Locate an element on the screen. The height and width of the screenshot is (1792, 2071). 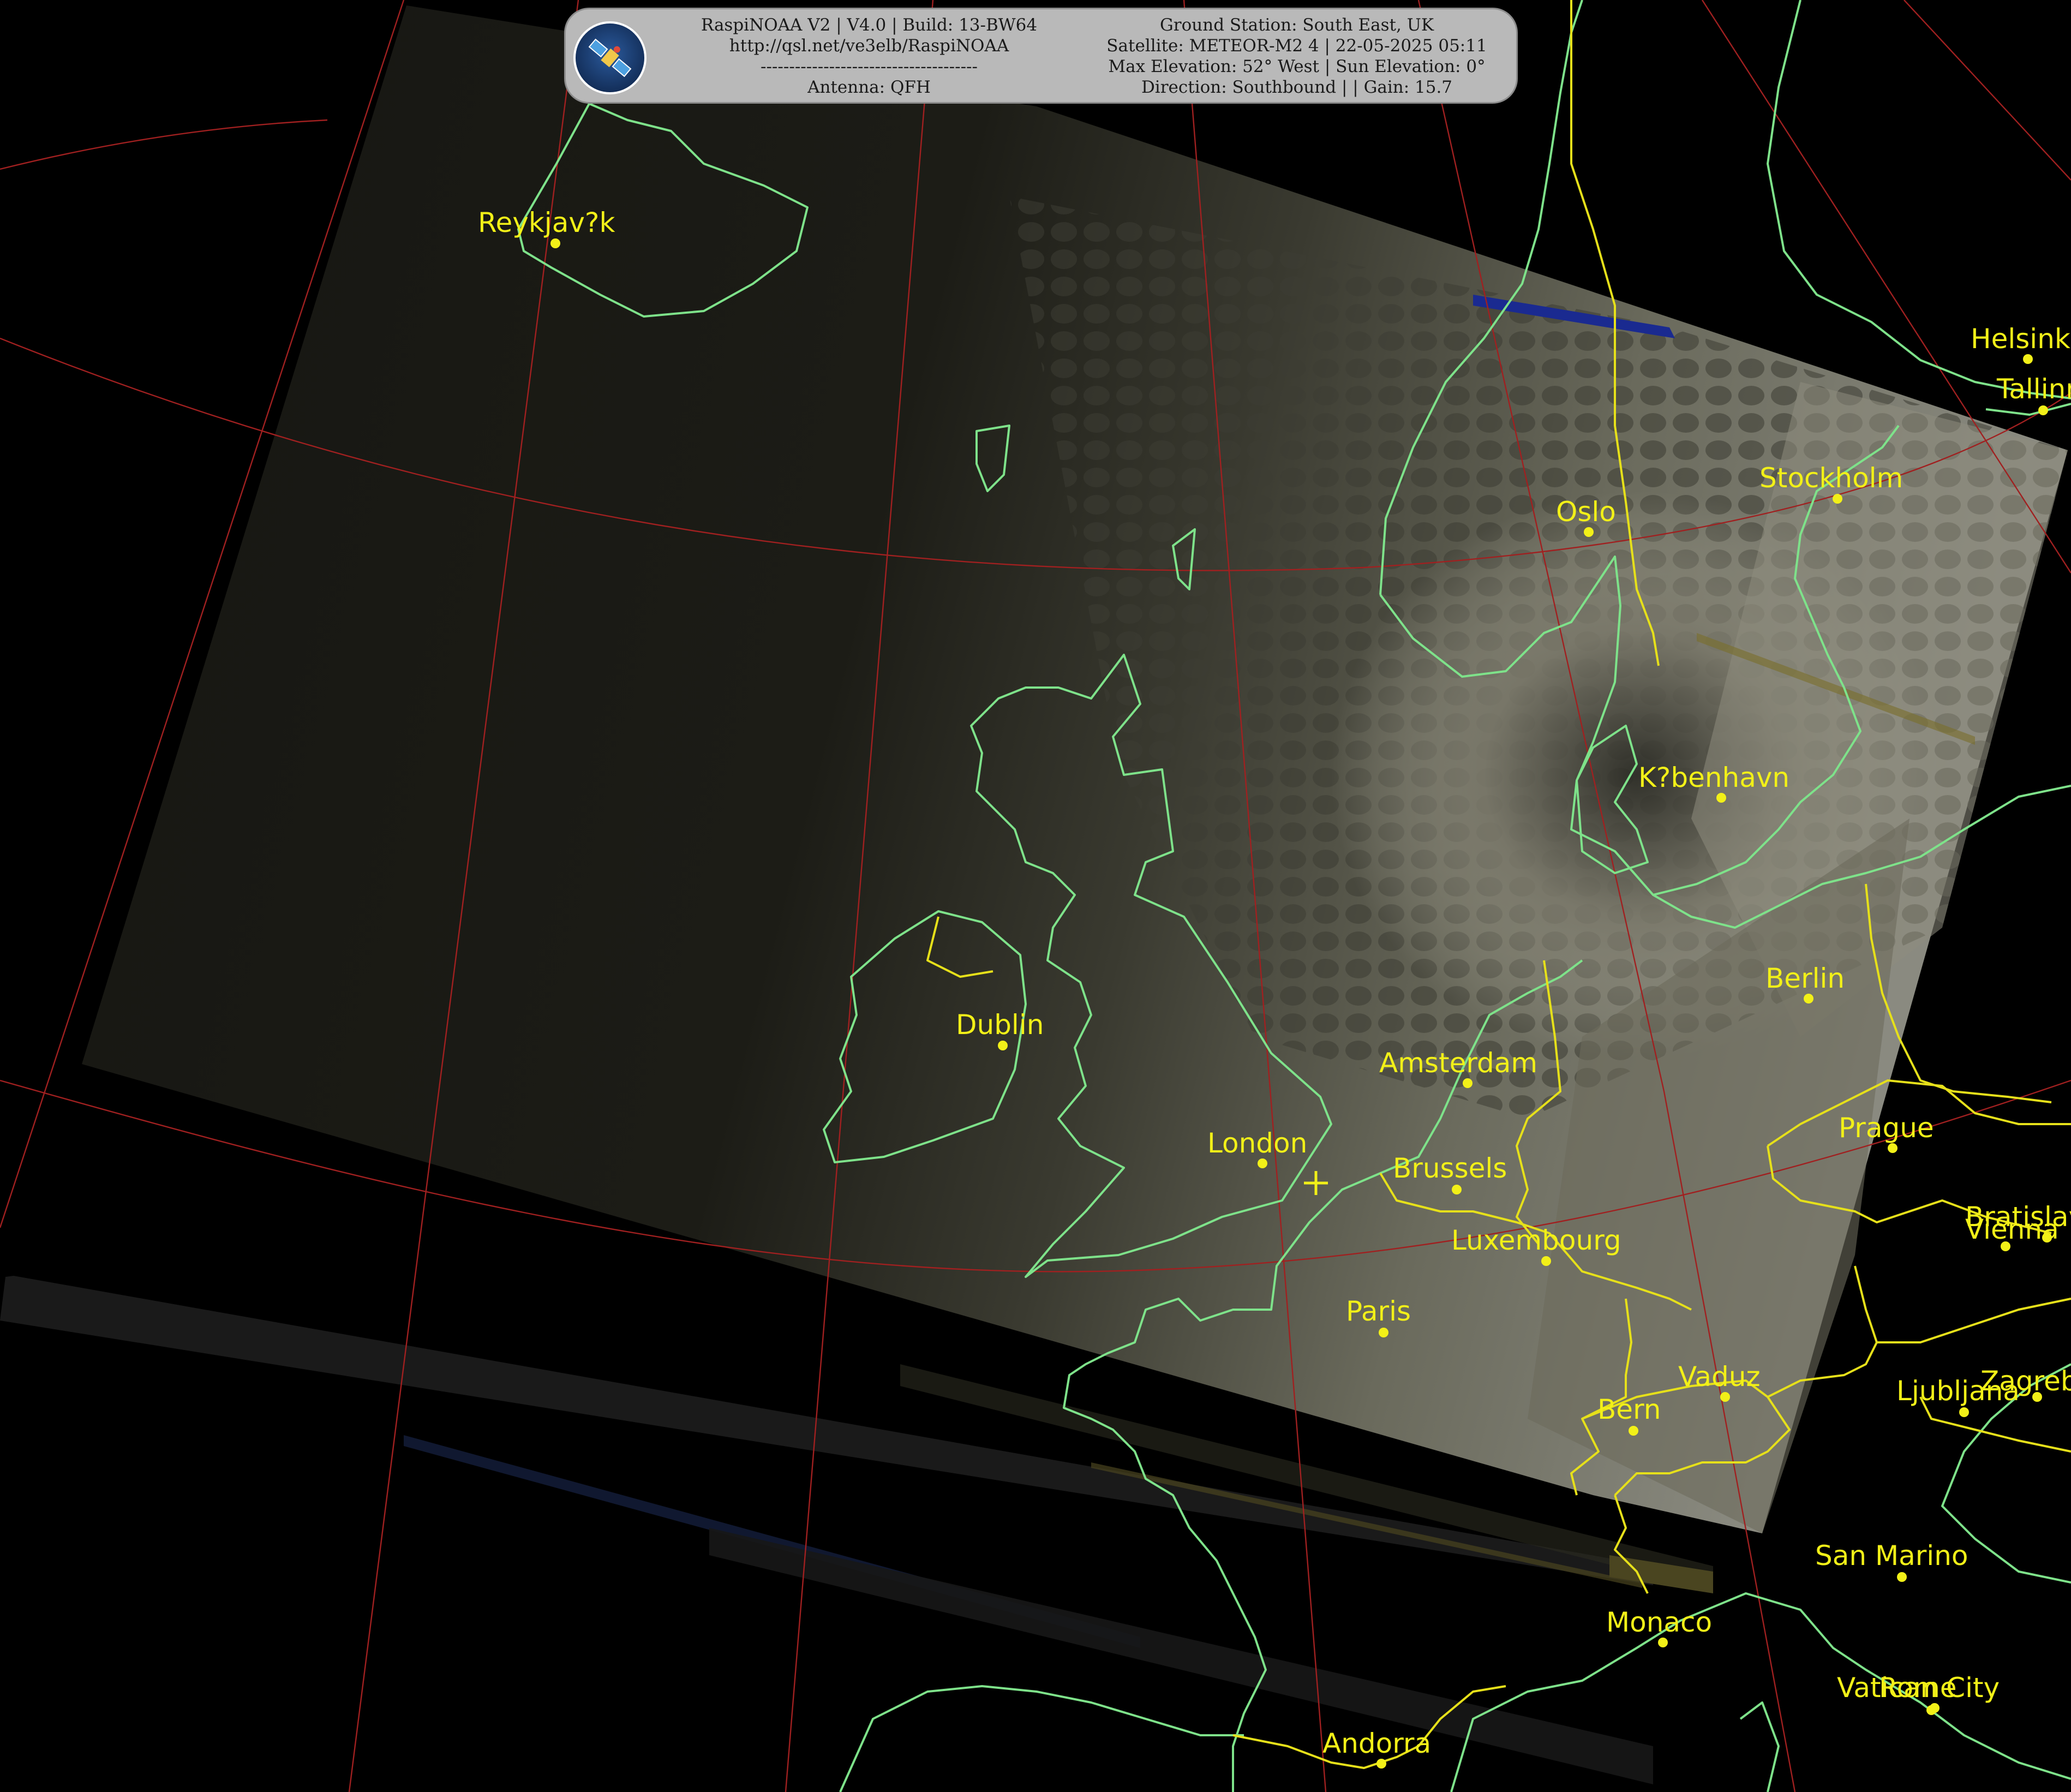
city-label: Tallinn is located at coordinates (2034, 389).